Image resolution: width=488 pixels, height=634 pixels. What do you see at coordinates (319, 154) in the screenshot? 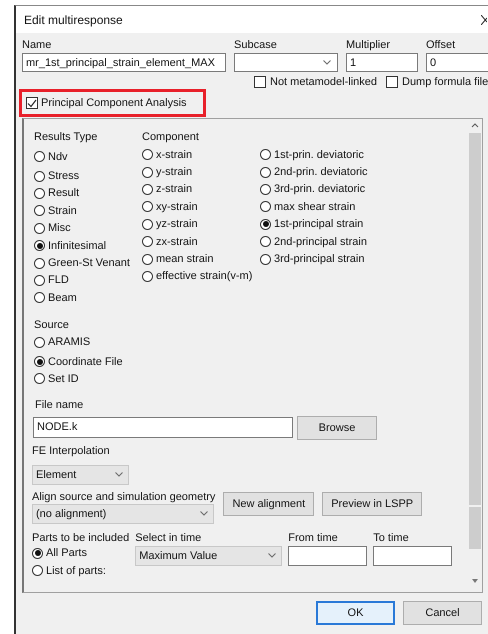
I see `radio-label: 1st-prin. deviatoric` at bounding box center [319, 154].